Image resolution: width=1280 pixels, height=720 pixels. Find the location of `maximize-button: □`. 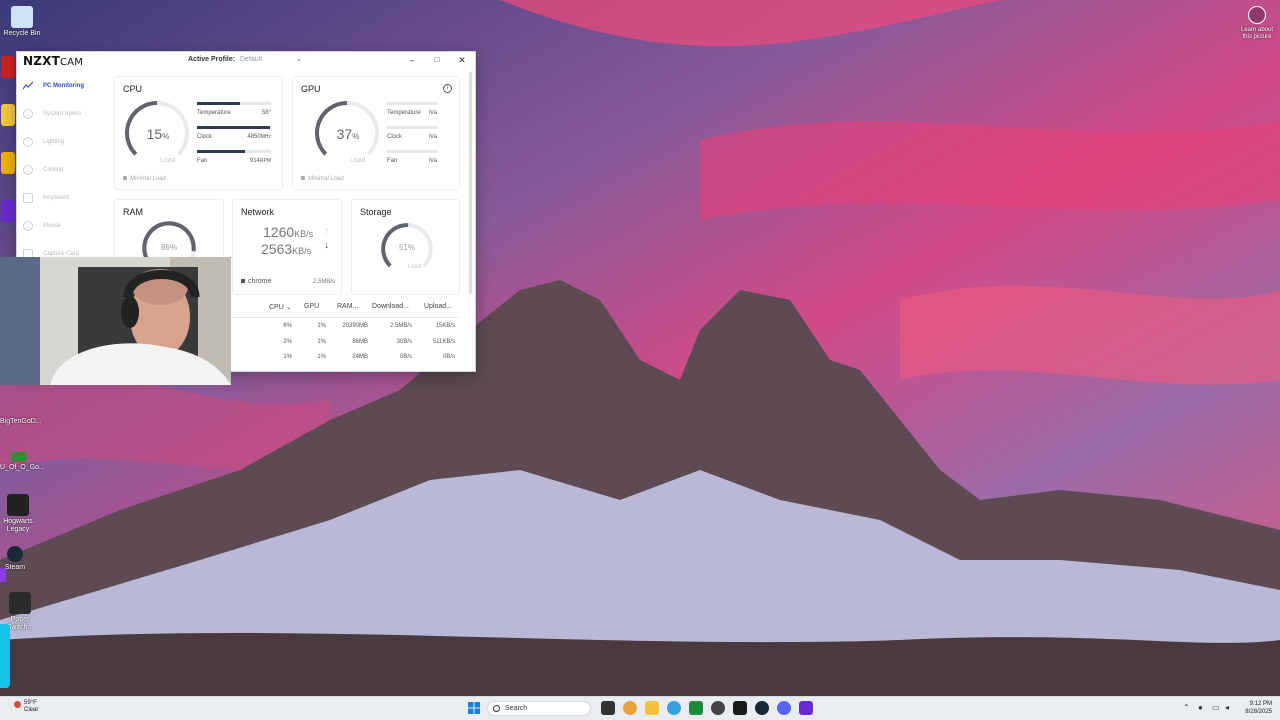

maximize-button: □ is located at coordinates (437, 60).